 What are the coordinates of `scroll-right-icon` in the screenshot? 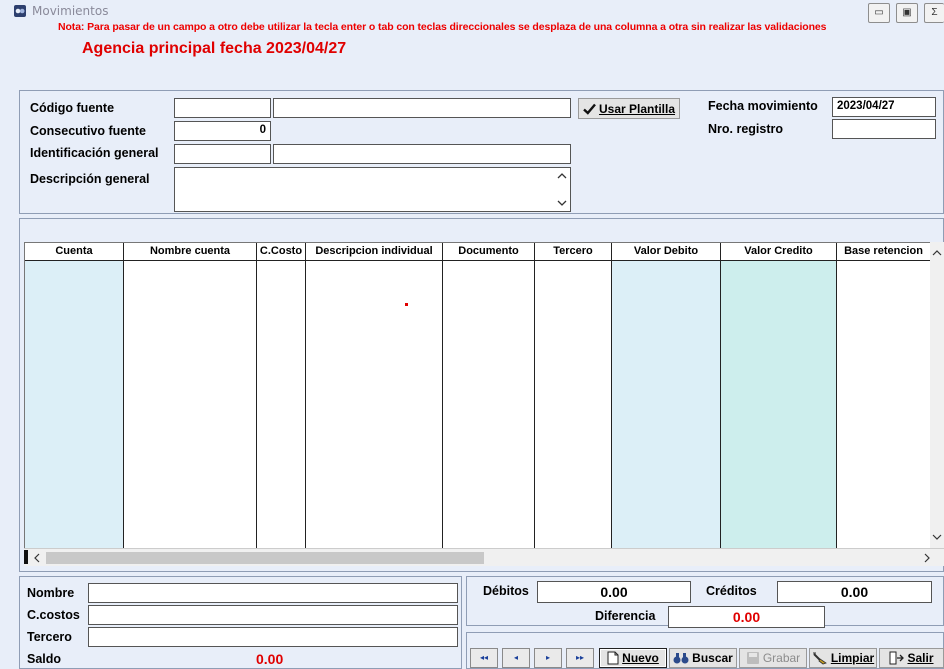 It's located at (927, 558).